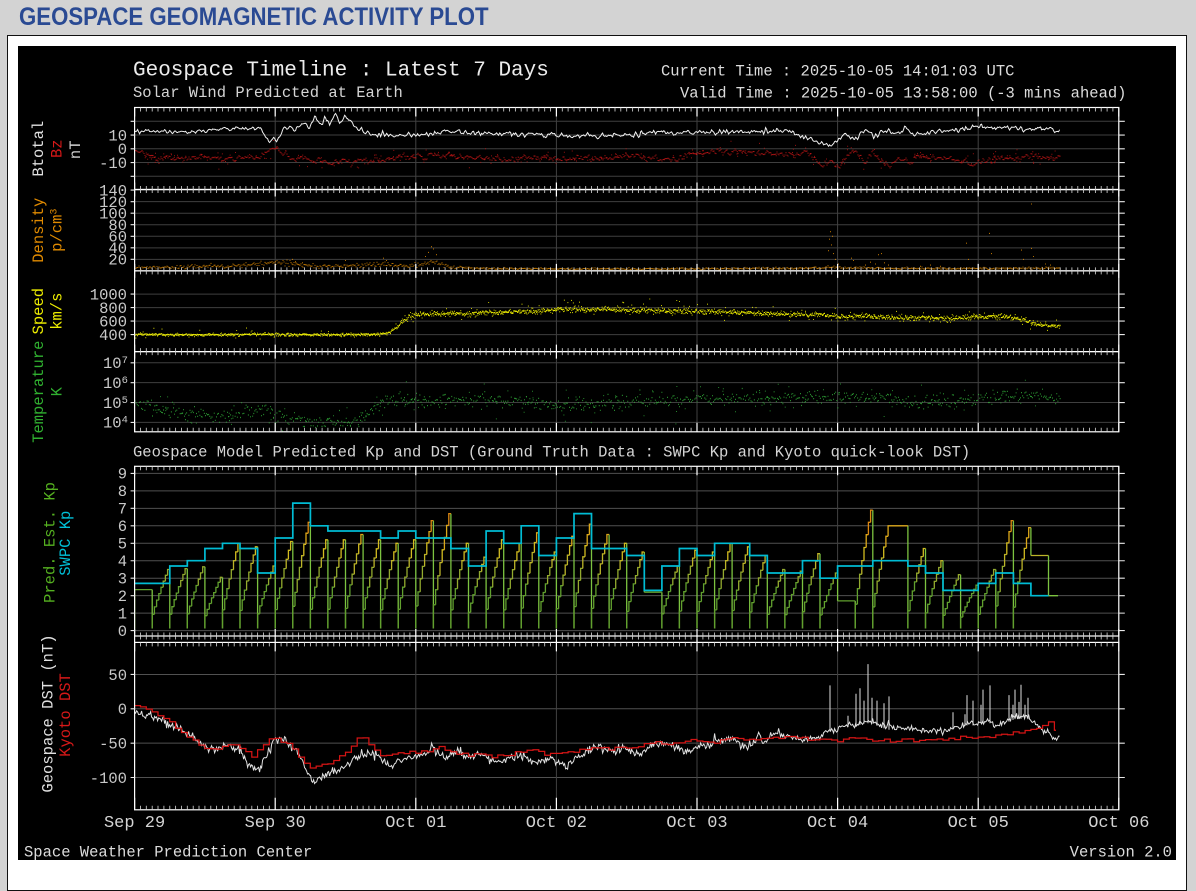 The width and height of the screenshot is (1196, 891). I want to click on svg-text: Oct 06, so click(1118, 823).